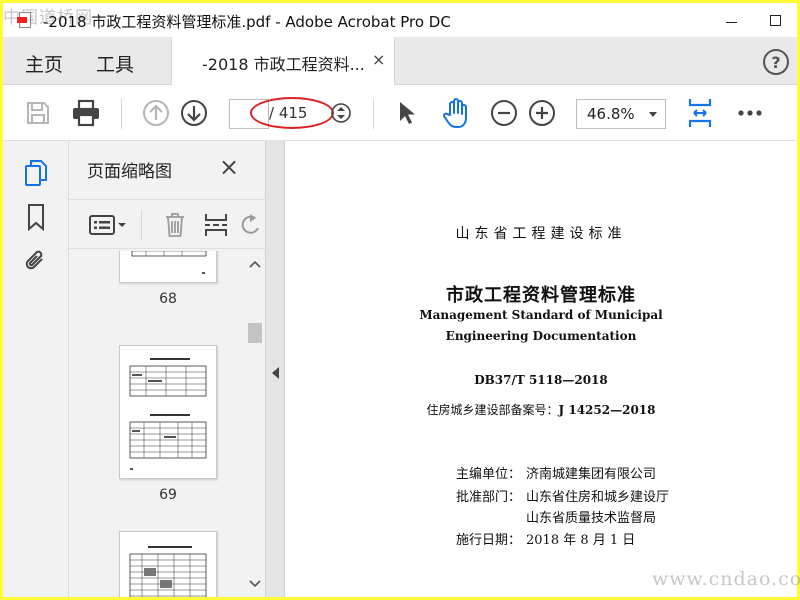  Describe the element at coordinates (255, 333) in the screenshot. I see `scrollbar-thumb` at that location.